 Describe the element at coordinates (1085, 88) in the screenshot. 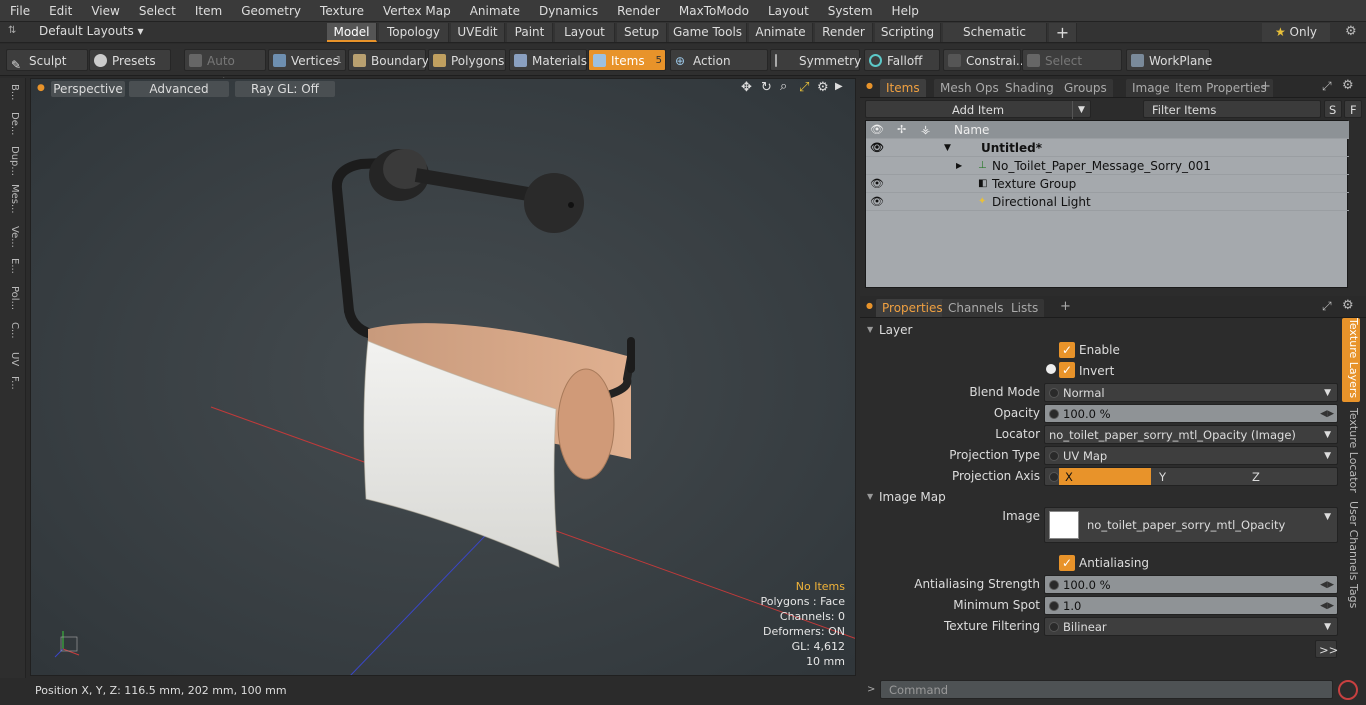

I see `tab-groups: Groups` at that location.